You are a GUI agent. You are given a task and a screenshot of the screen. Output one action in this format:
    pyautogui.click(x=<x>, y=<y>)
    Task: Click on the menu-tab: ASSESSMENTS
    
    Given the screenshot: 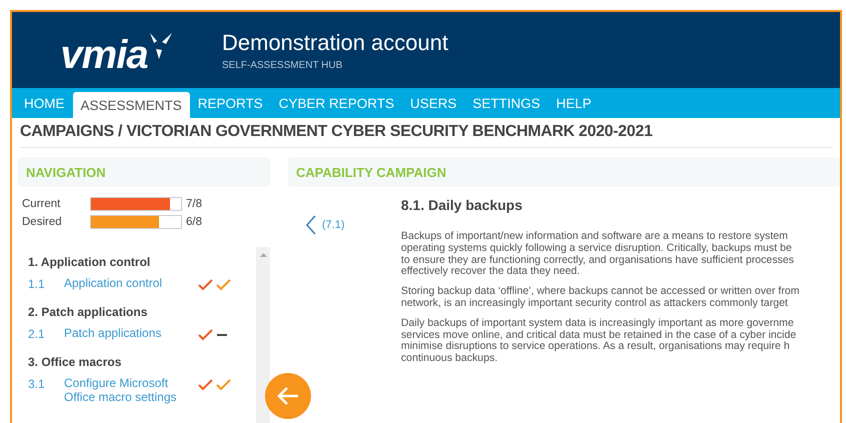 What is the action you would take?
    pyautogui.click(x=131, y=105)
    